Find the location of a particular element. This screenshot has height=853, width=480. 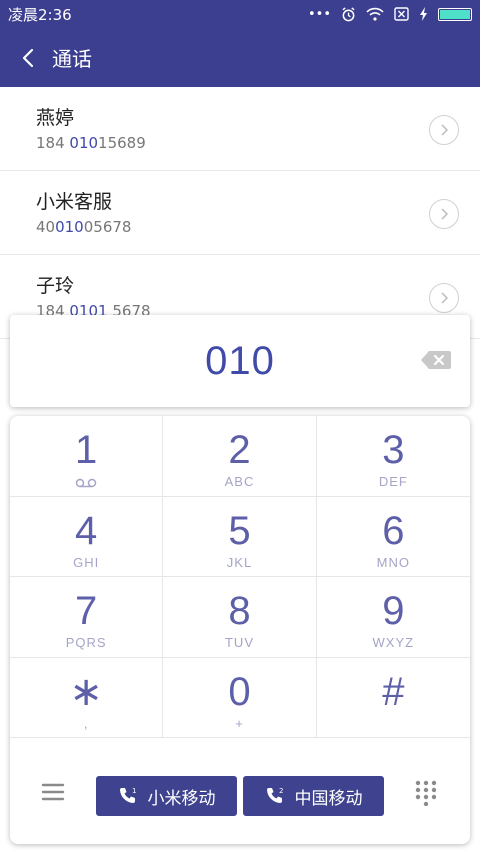

contact-item: 燕婷 184 01015689 is located at coordinates (240, 129).